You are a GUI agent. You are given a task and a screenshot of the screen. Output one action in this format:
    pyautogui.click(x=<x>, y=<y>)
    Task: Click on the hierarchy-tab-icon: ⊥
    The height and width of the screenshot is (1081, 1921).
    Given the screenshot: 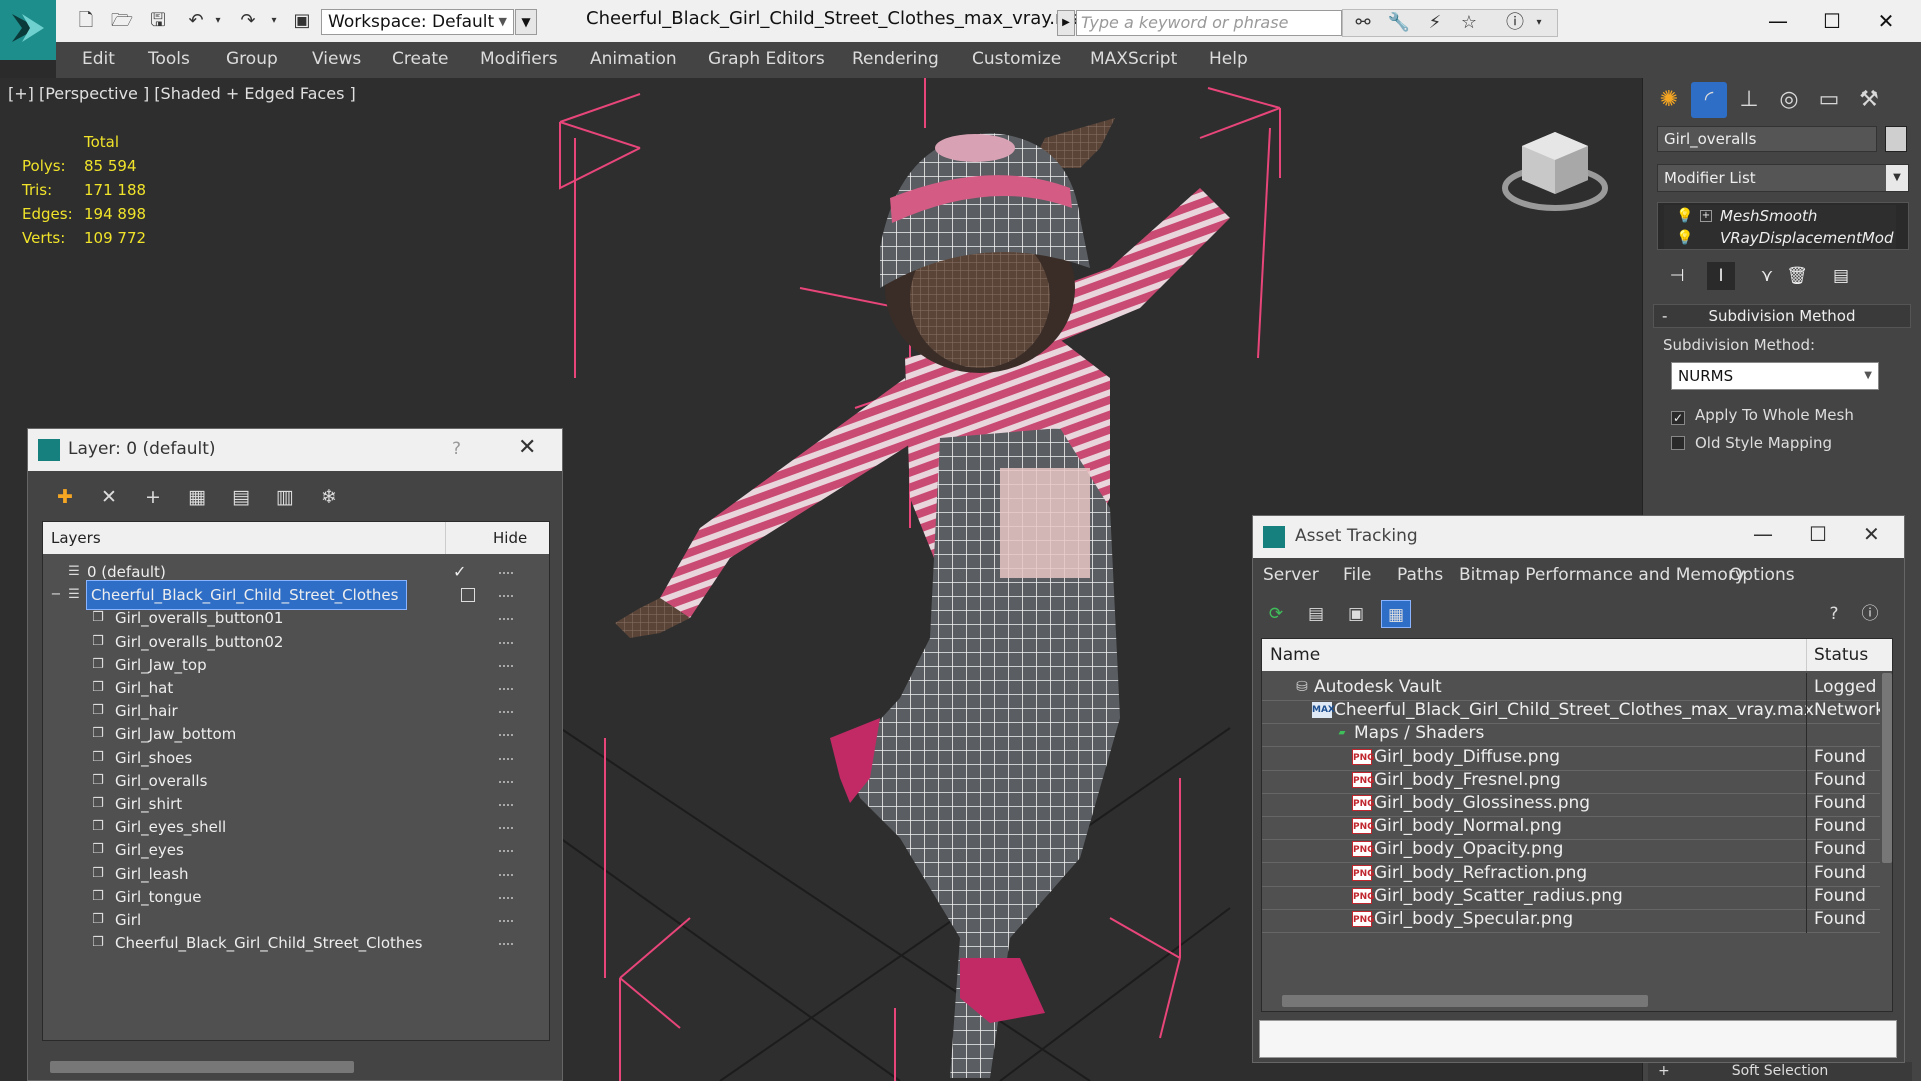 What is the action you would take?
    pyautogui.click(x=1749, y=100)
    